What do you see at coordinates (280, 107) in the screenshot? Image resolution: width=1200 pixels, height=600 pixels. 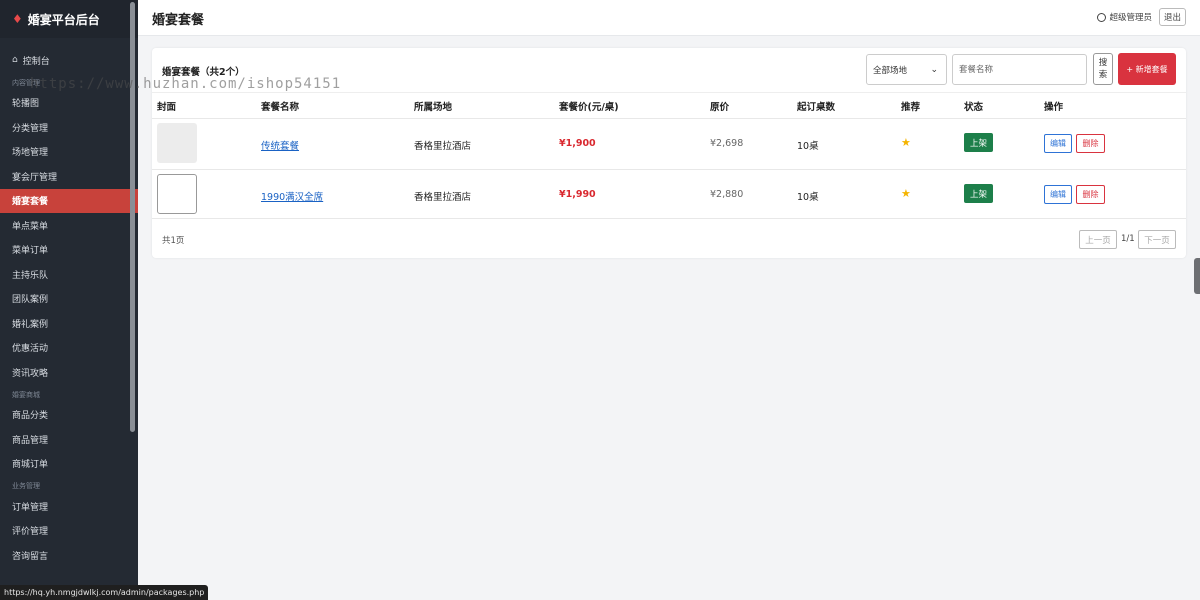 I see `column-header: 套餐名称` at bounding box center [280, 107].